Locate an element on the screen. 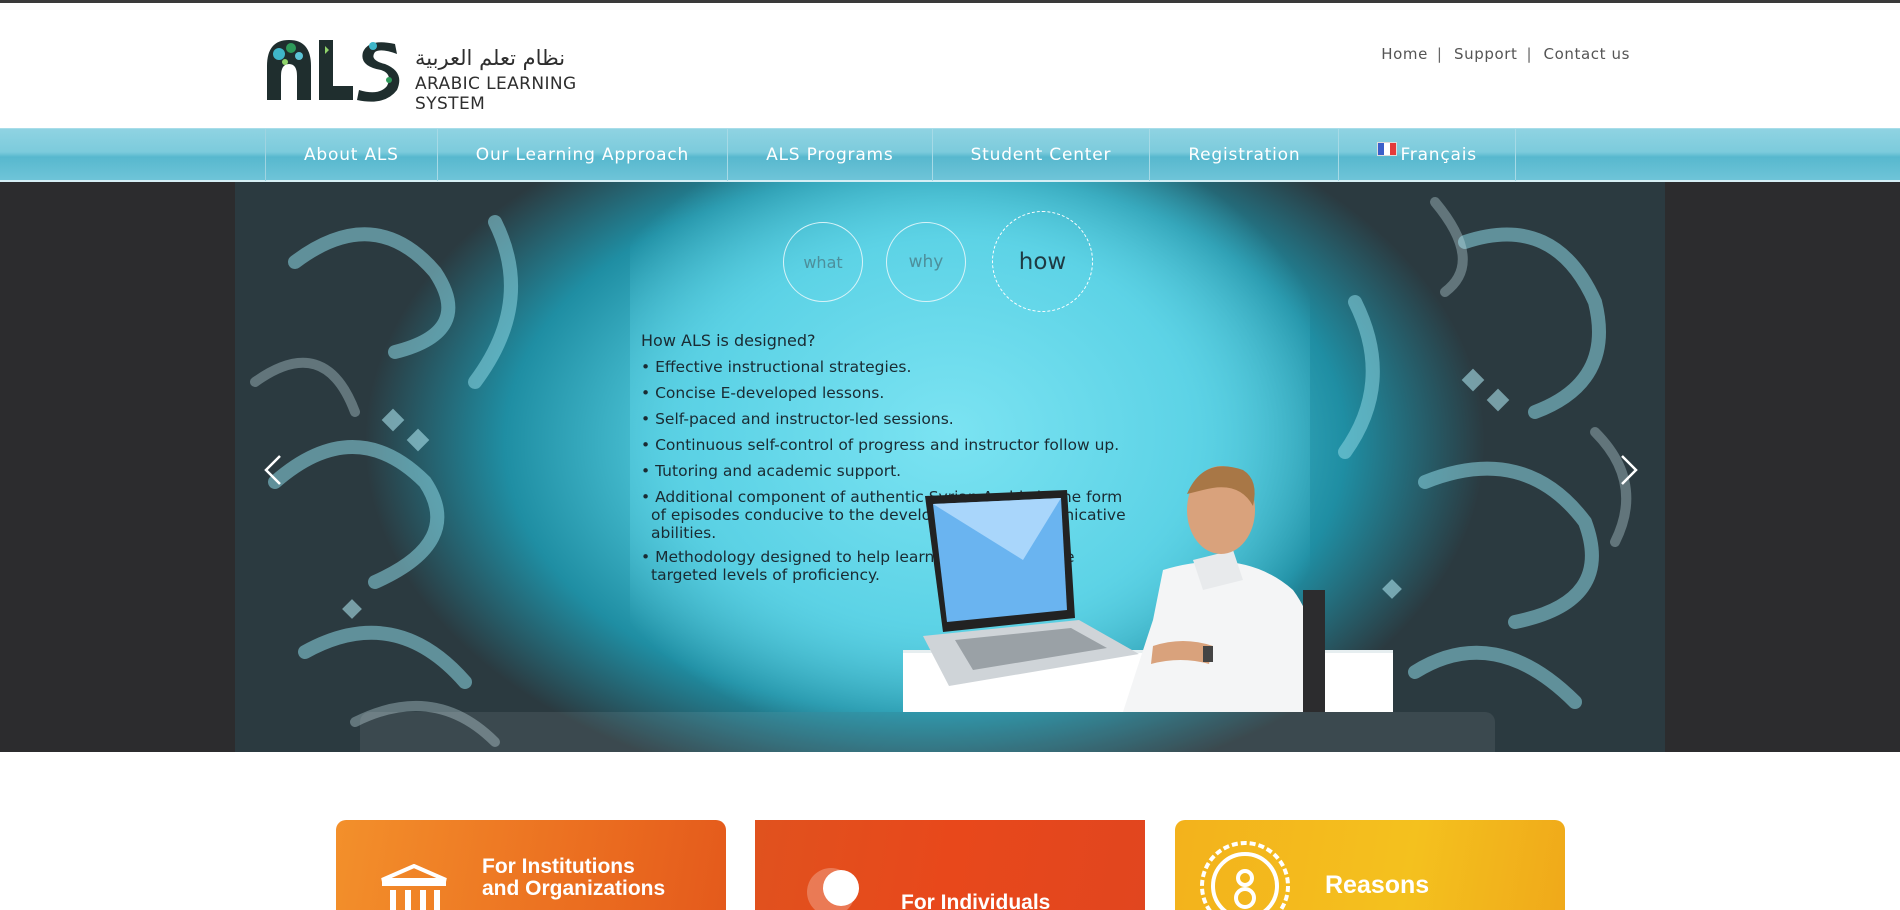 The width and height of the screenshot is (1900, 910). nav-item-francais: Français is located at coordinates (1427, 155).